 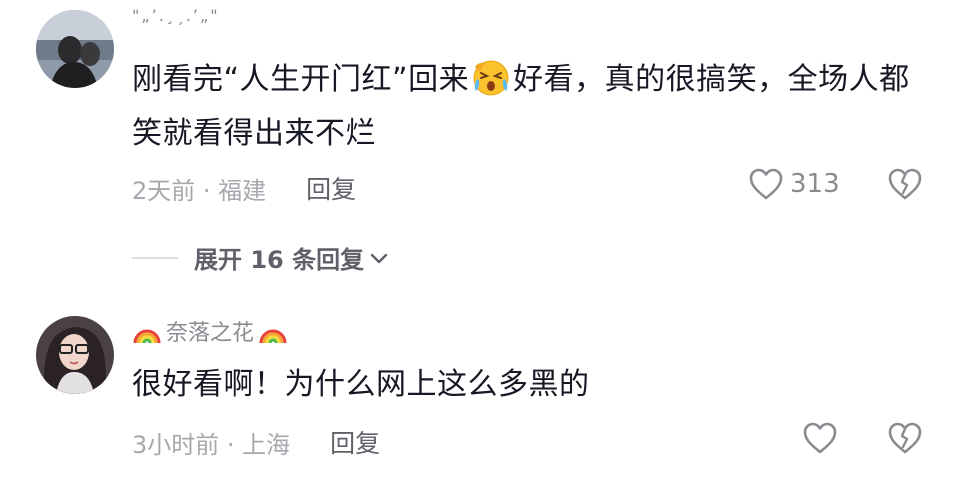 I want to click on username: "„’.¸ˏ.’„", so click(x=176, y=15).